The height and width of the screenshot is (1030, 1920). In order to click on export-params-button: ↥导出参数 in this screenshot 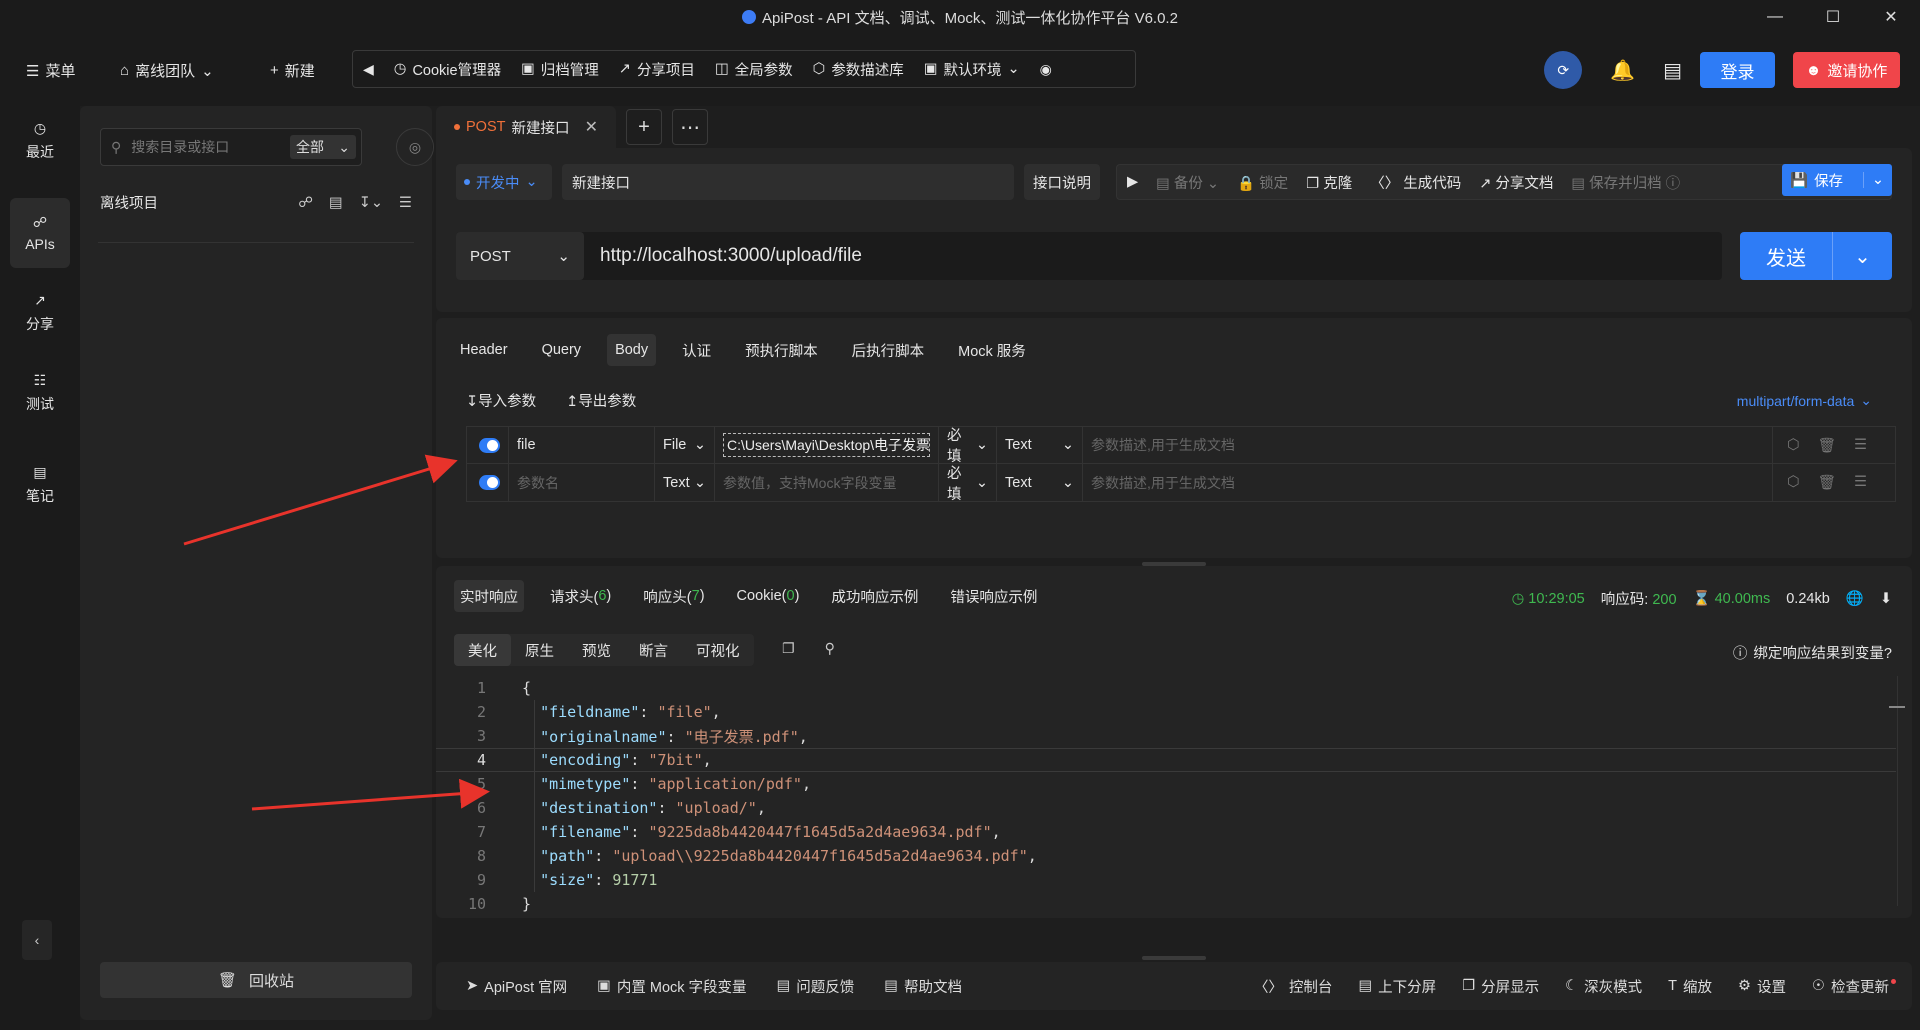, I will do `click(601, 400)`.